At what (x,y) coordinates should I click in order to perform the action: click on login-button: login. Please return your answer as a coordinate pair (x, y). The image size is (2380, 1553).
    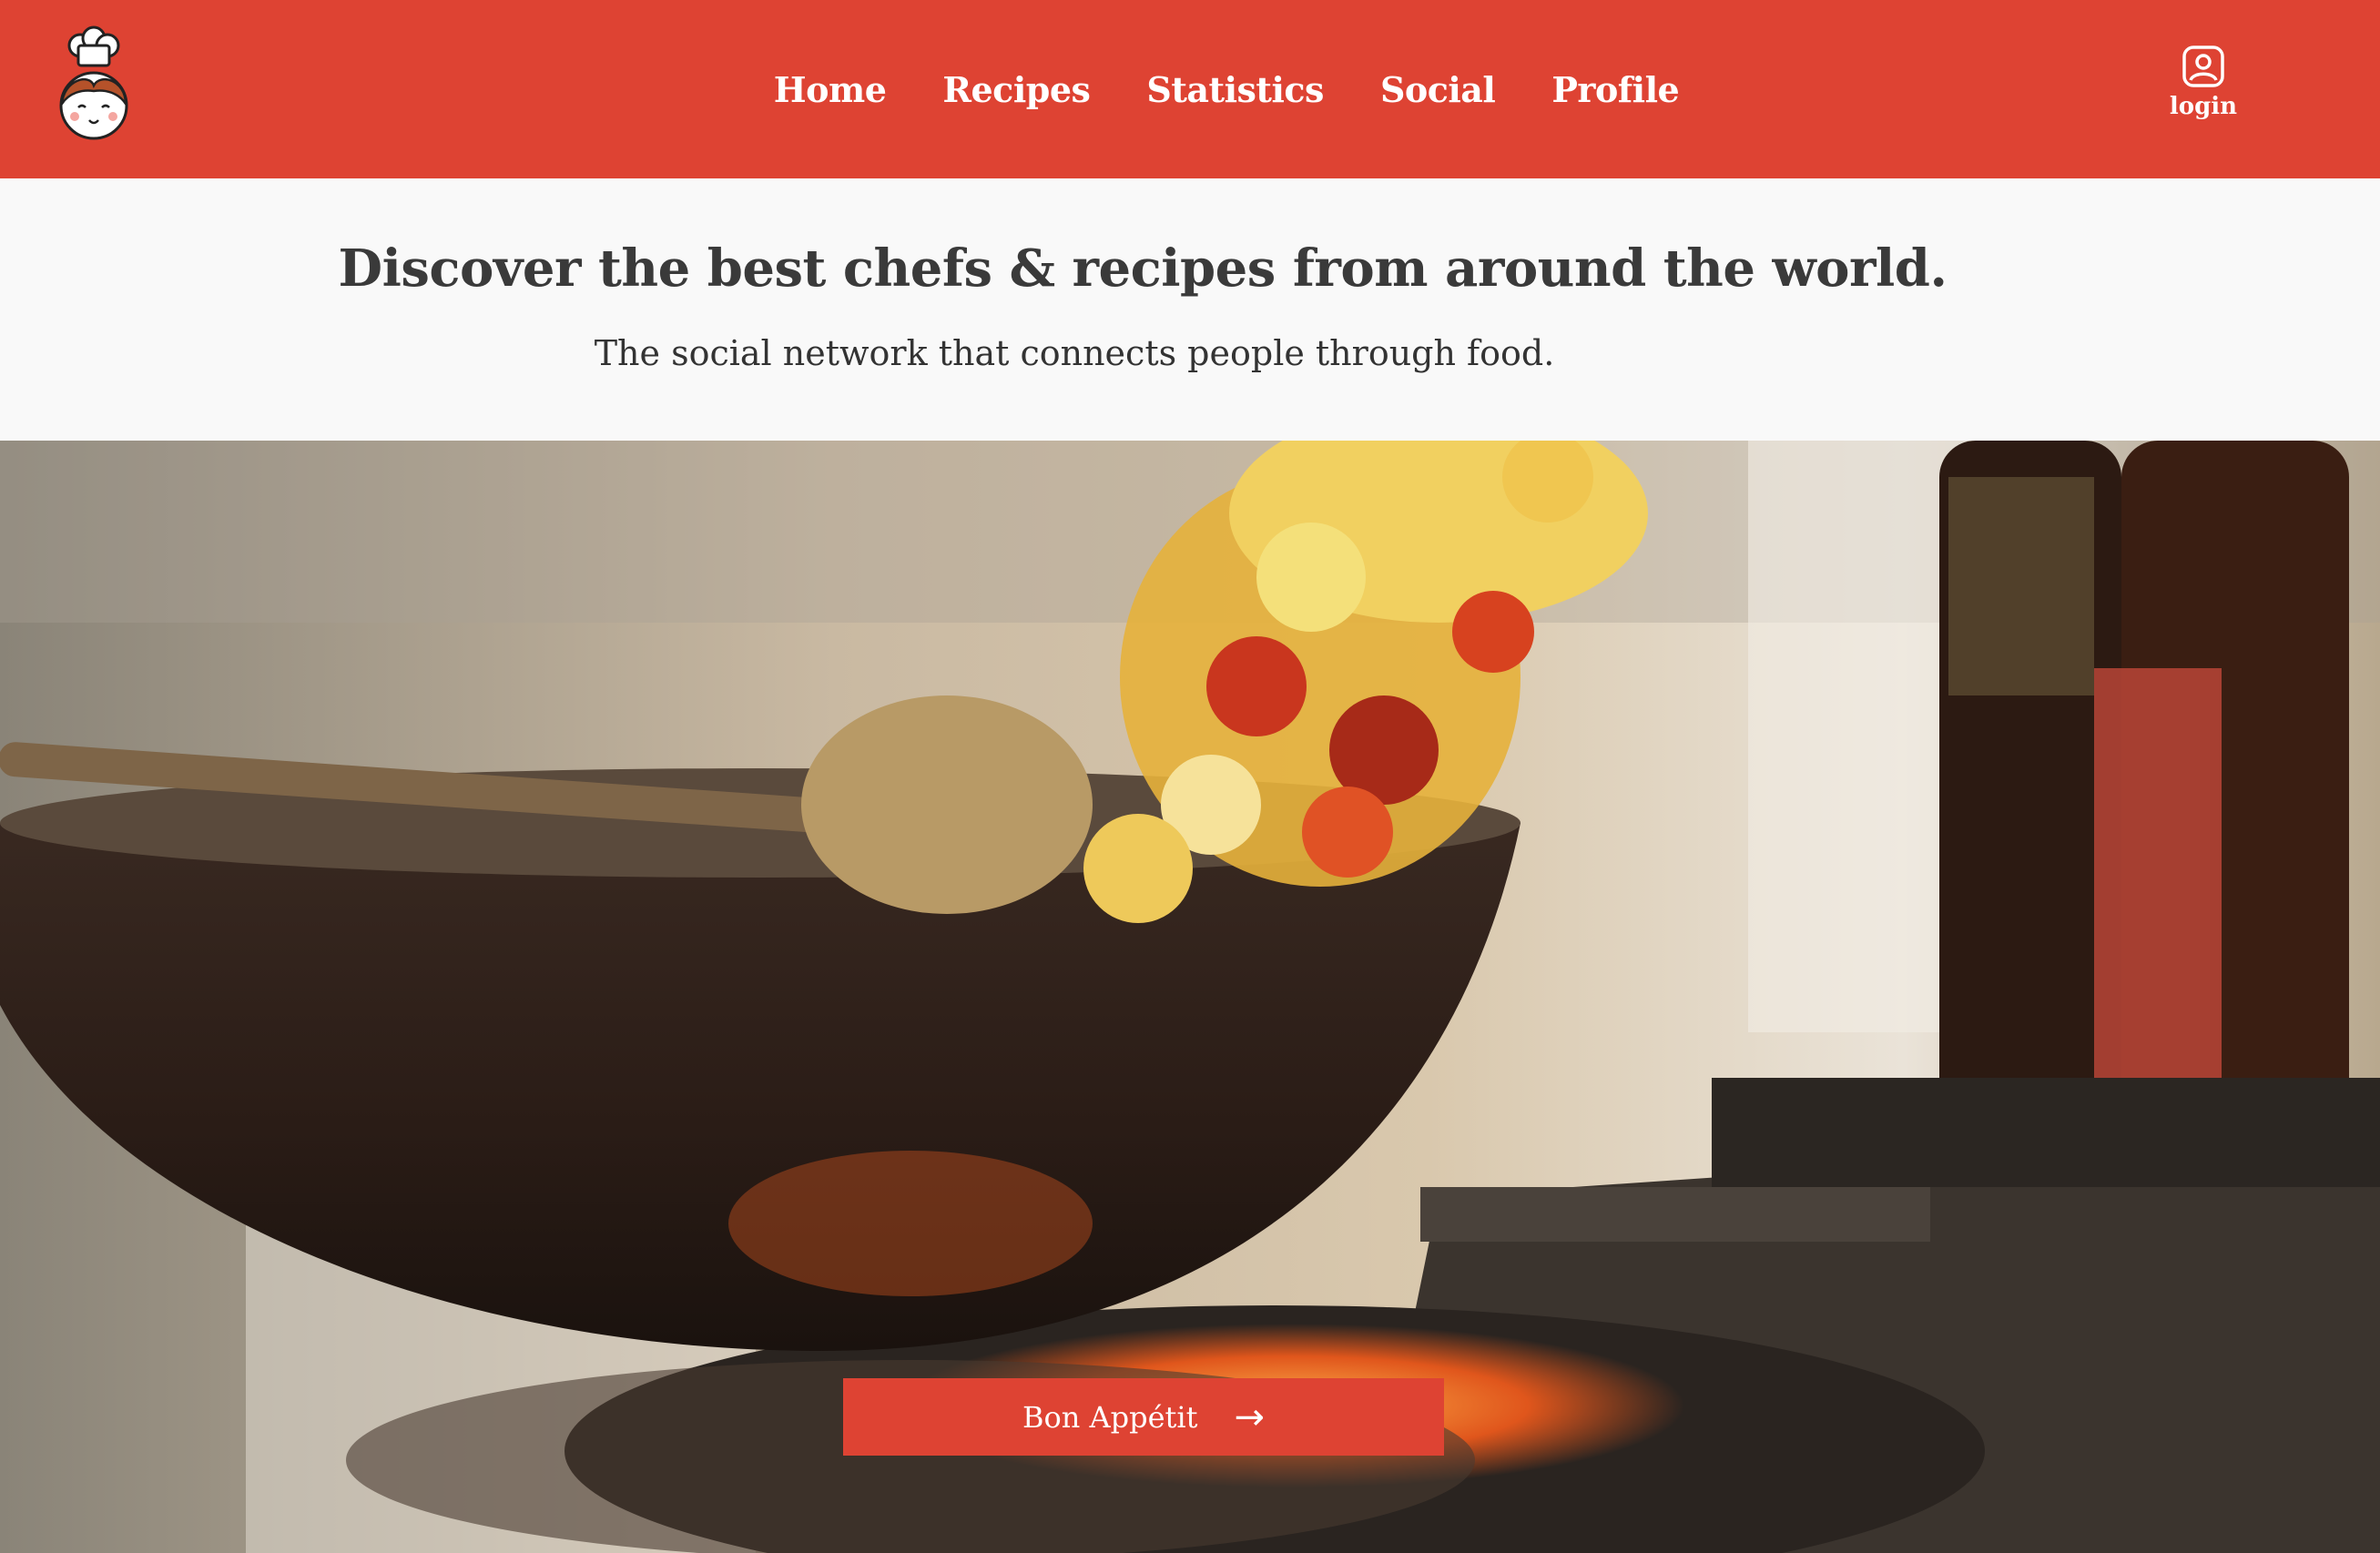
    Looking at the image, I should click on (2204, 85).